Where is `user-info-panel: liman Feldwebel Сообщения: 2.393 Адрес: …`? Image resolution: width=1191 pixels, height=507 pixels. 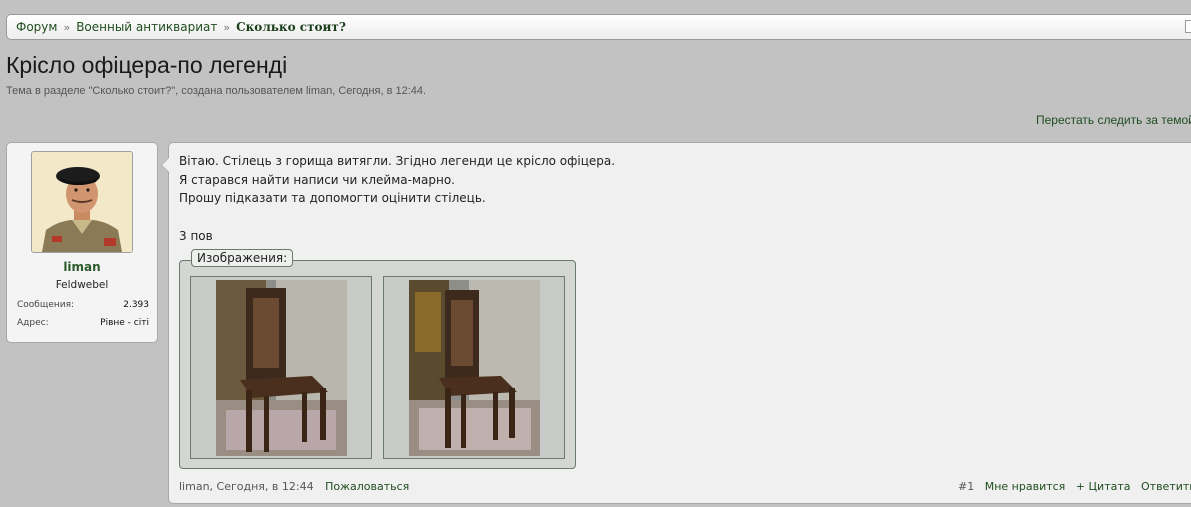 user-info-panel: liman Feldwebel Сообщения: 2.393 Адрес: … is located at coordinates (82, 242).